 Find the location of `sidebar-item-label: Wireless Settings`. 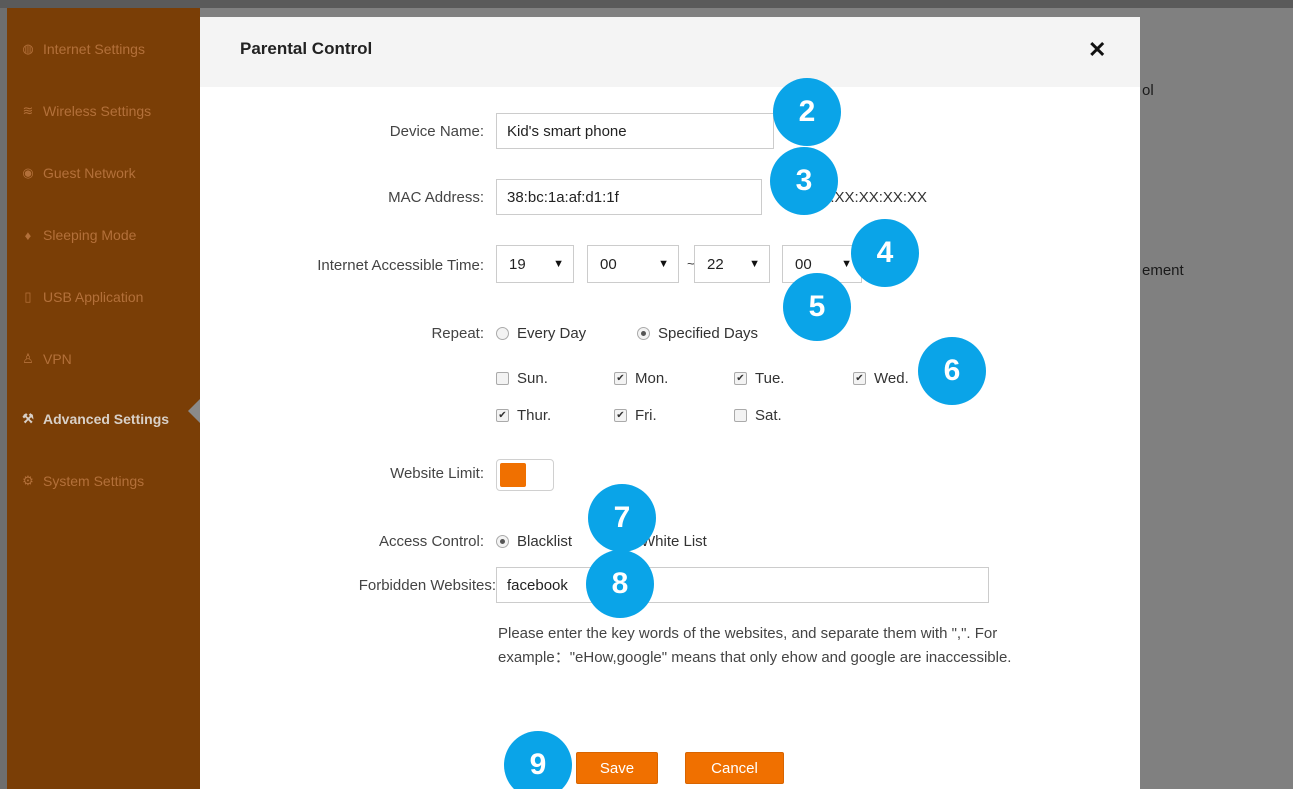

sidebar-item-label: Wireless Settings is located at coordinates (97, 111).